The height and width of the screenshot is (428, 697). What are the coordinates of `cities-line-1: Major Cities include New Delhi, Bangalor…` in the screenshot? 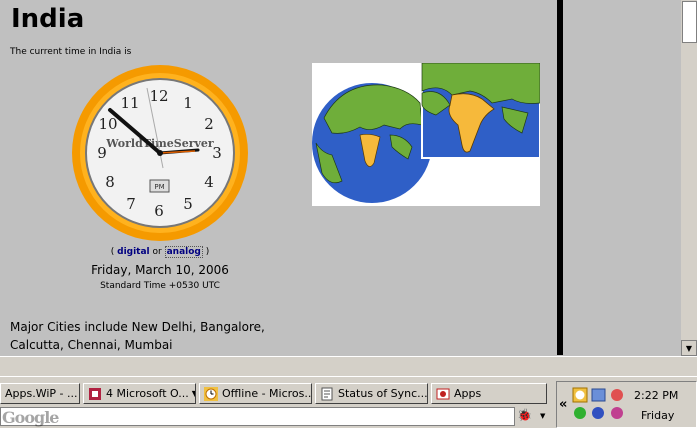 It's located at (137, 327).